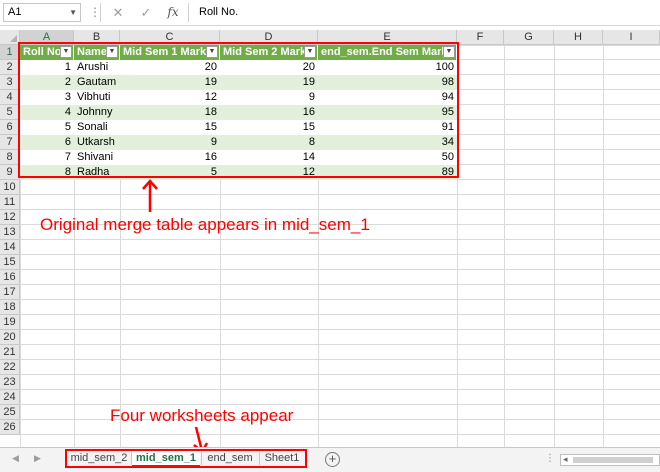 The width and height of the screenshot is (660, 472). I want to click on row-header: 18, so click(10, 307).